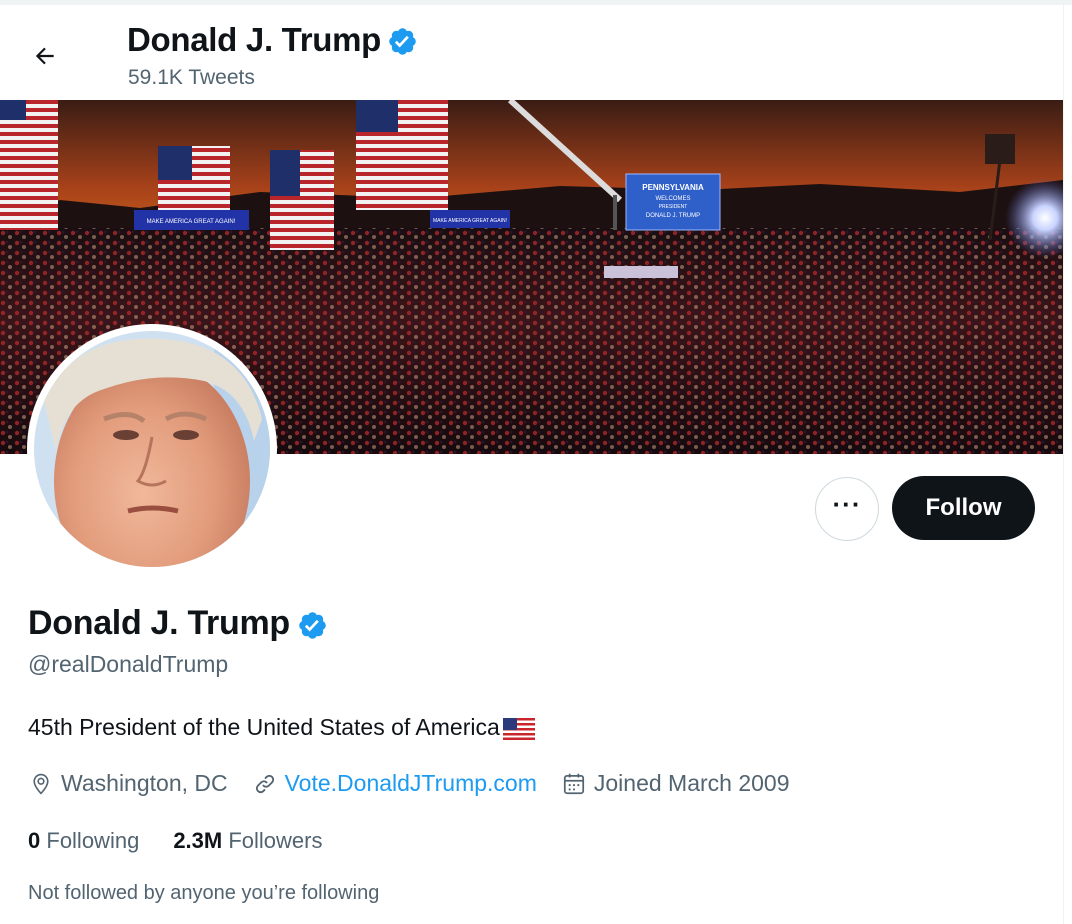 Image resolution: width=1072 pixels, height=924 pixels. I want to click on header-name: Donald J. Trump, so click(254, 39).